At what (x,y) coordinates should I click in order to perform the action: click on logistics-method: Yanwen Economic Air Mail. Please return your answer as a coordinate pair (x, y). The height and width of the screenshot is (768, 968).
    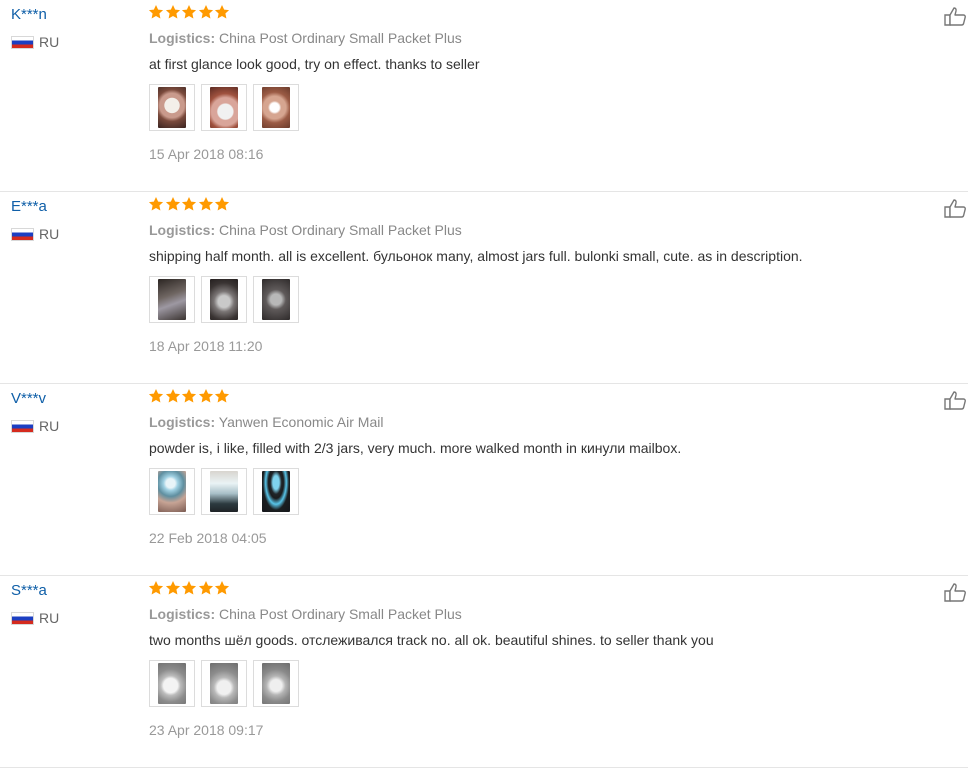
    Looking at the image, I should click on (301, 422).